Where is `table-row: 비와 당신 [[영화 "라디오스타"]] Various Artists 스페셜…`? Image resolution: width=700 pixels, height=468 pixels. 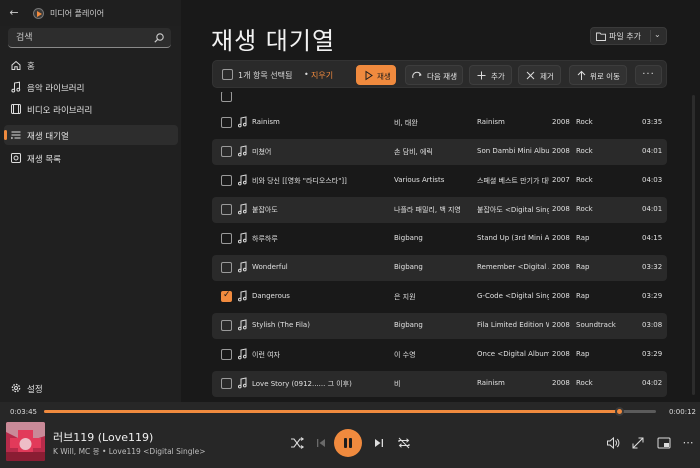 table-row: 비와 당신 [[영화 "라디오스타"]] Various Artists 스페셜… is located at coordinates (439, 181).